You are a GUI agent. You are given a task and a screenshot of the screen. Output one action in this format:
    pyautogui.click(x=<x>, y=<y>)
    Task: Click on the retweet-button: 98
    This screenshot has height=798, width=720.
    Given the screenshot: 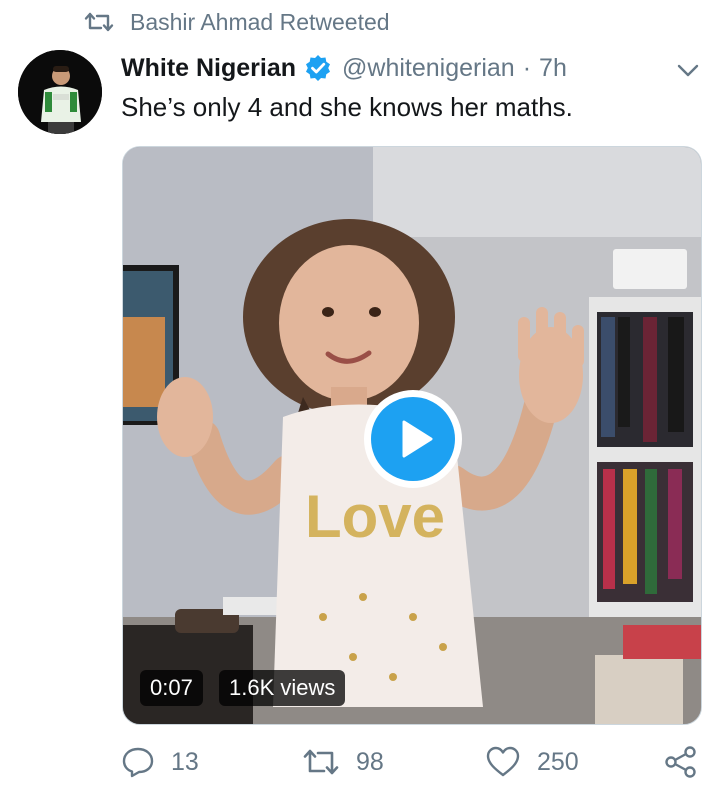 What is the action you would take?
    pyautogui.click(x=343, y=762)
    